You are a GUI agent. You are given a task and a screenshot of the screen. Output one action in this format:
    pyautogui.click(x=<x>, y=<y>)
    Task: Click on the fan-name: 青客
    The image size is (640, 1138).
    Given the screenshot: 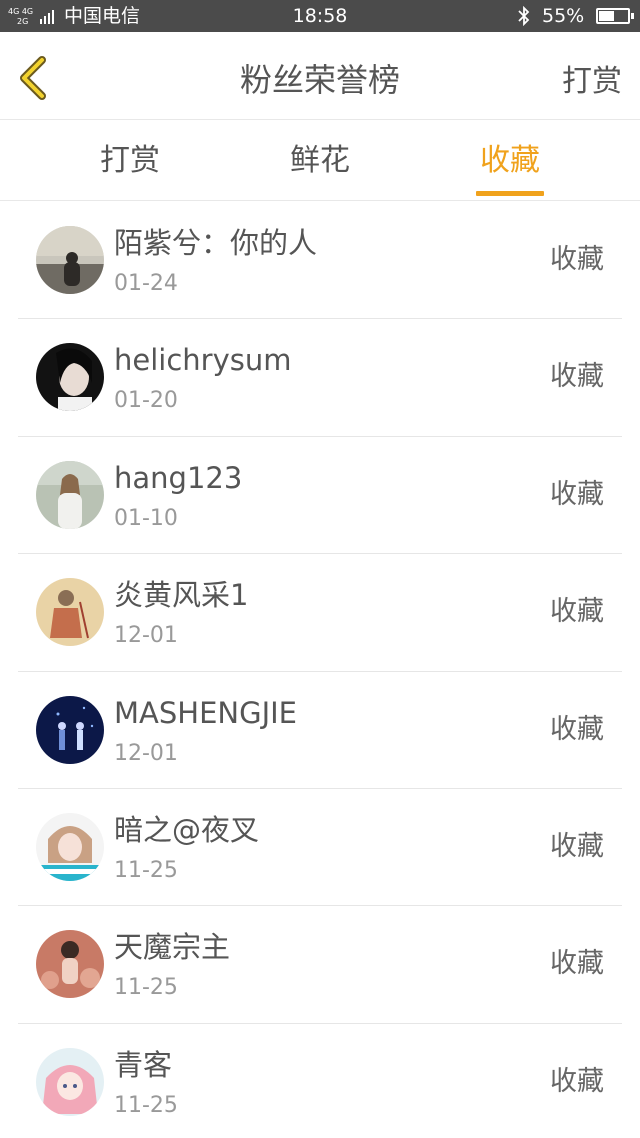 What is the action you would take?
    pyautogui.click(x=143, y=1064)
    